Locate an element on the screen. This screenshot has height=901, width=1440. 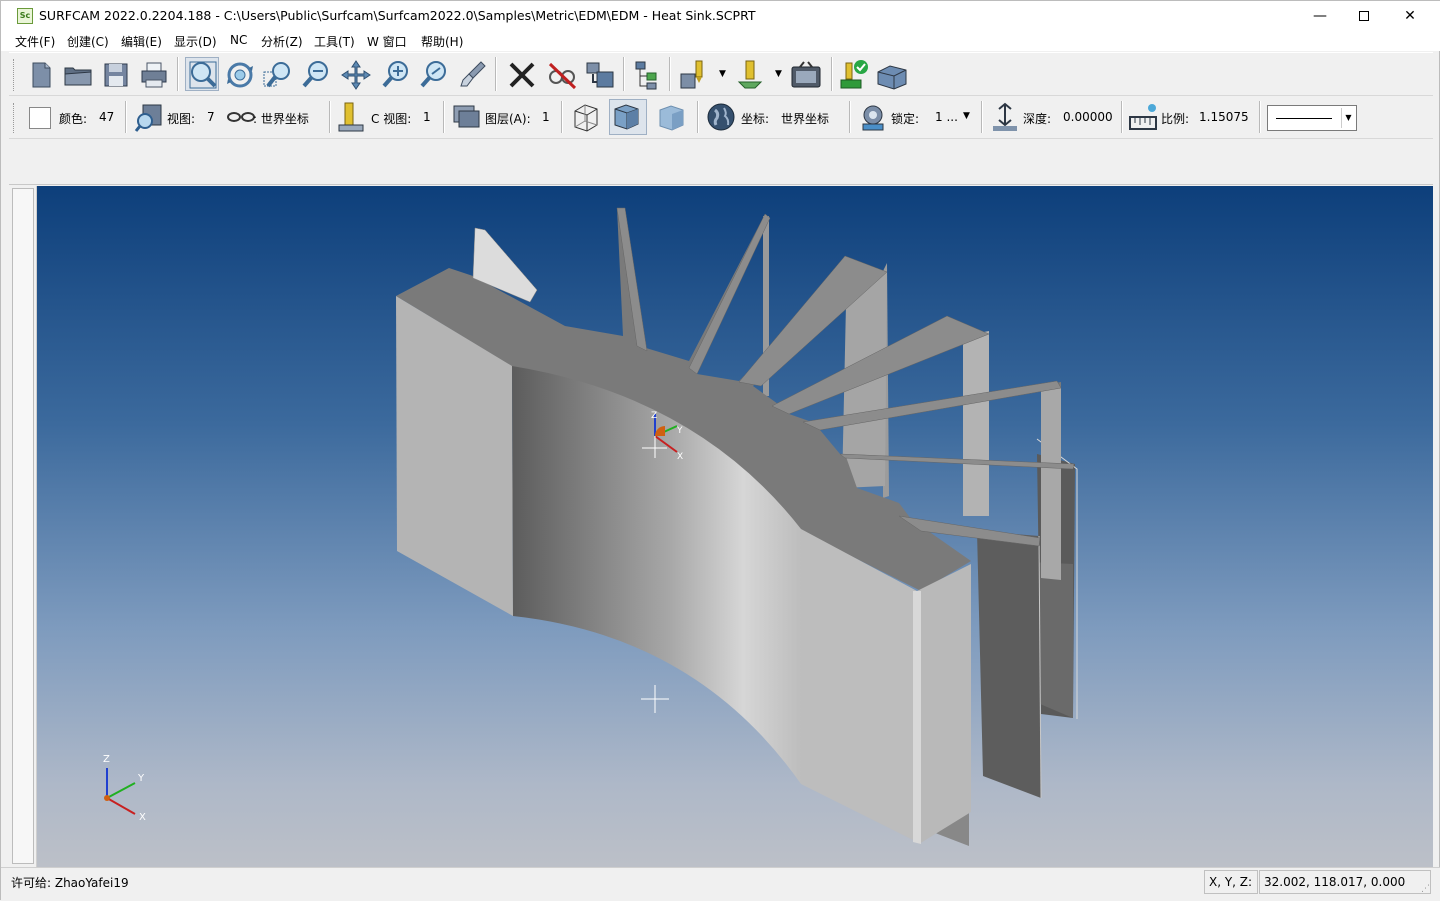
view-icon is located at coordinates (149, 117).